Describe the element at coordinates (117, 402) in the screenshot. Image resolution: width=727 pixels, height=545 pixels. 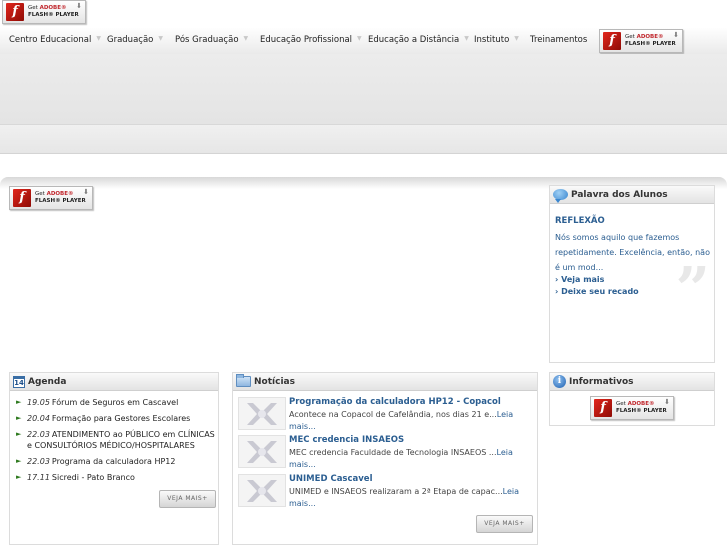
I see `agenda-item: ► 19.05 Fórum de Seguros em Cascavel` at that location.